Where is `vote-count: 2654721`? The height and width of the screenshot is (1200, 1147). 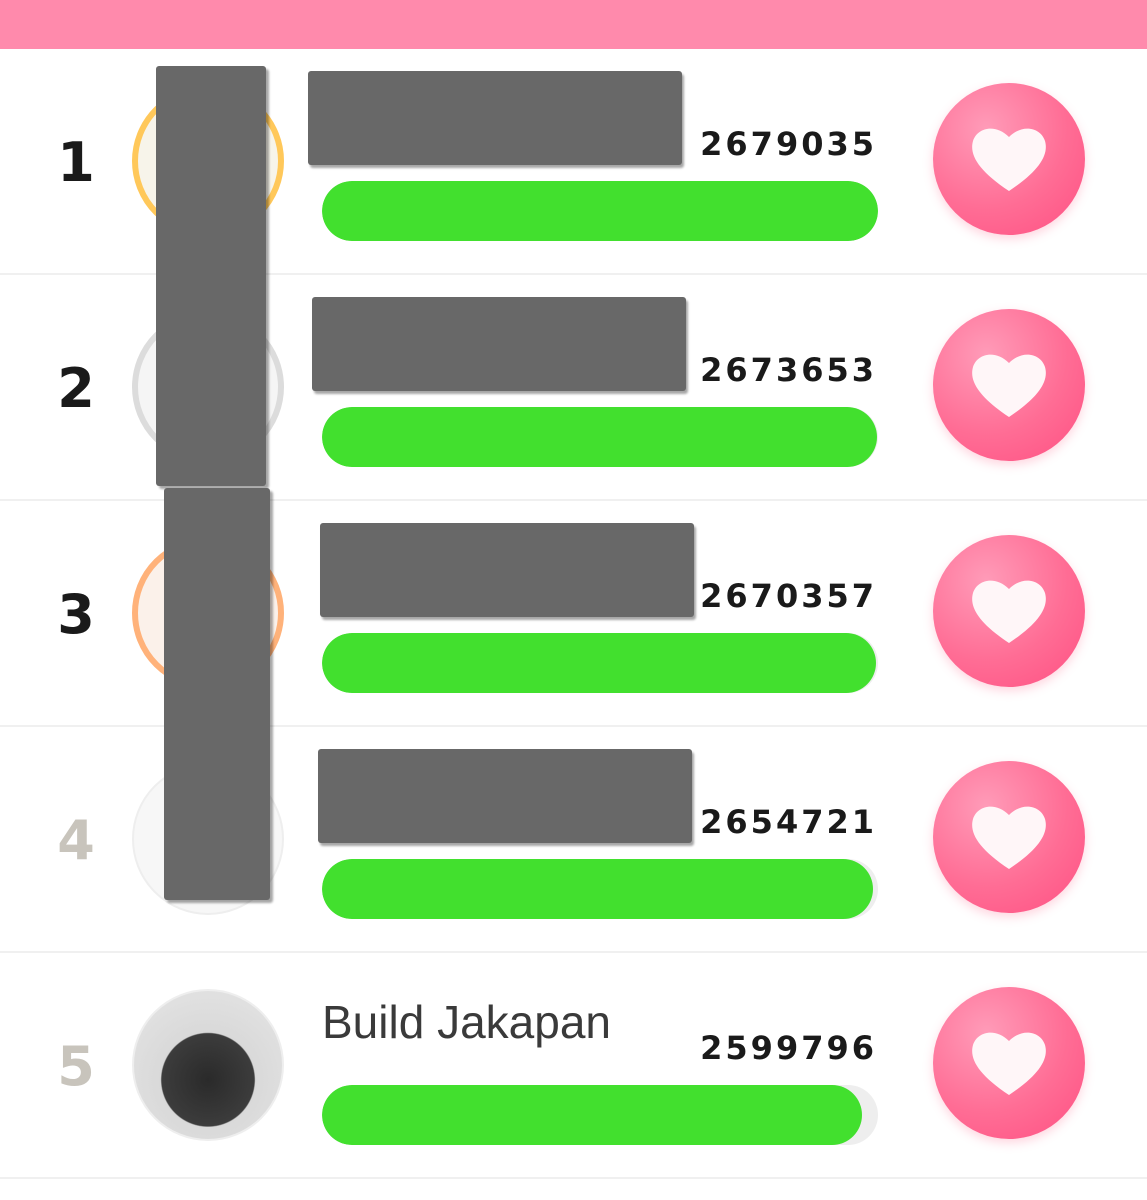 vote-count: 2654721 is located at coordinates (788, 822).